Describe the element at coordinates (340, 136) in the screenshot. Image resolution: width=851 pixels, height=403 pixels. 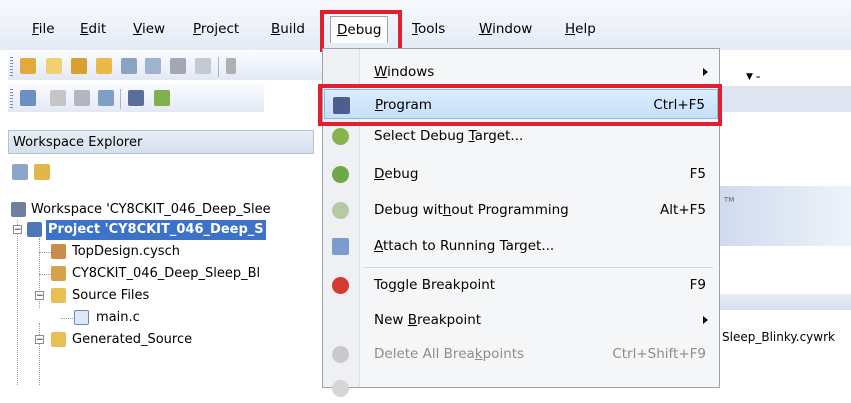
I see `select-target-bug-icon` at that location.